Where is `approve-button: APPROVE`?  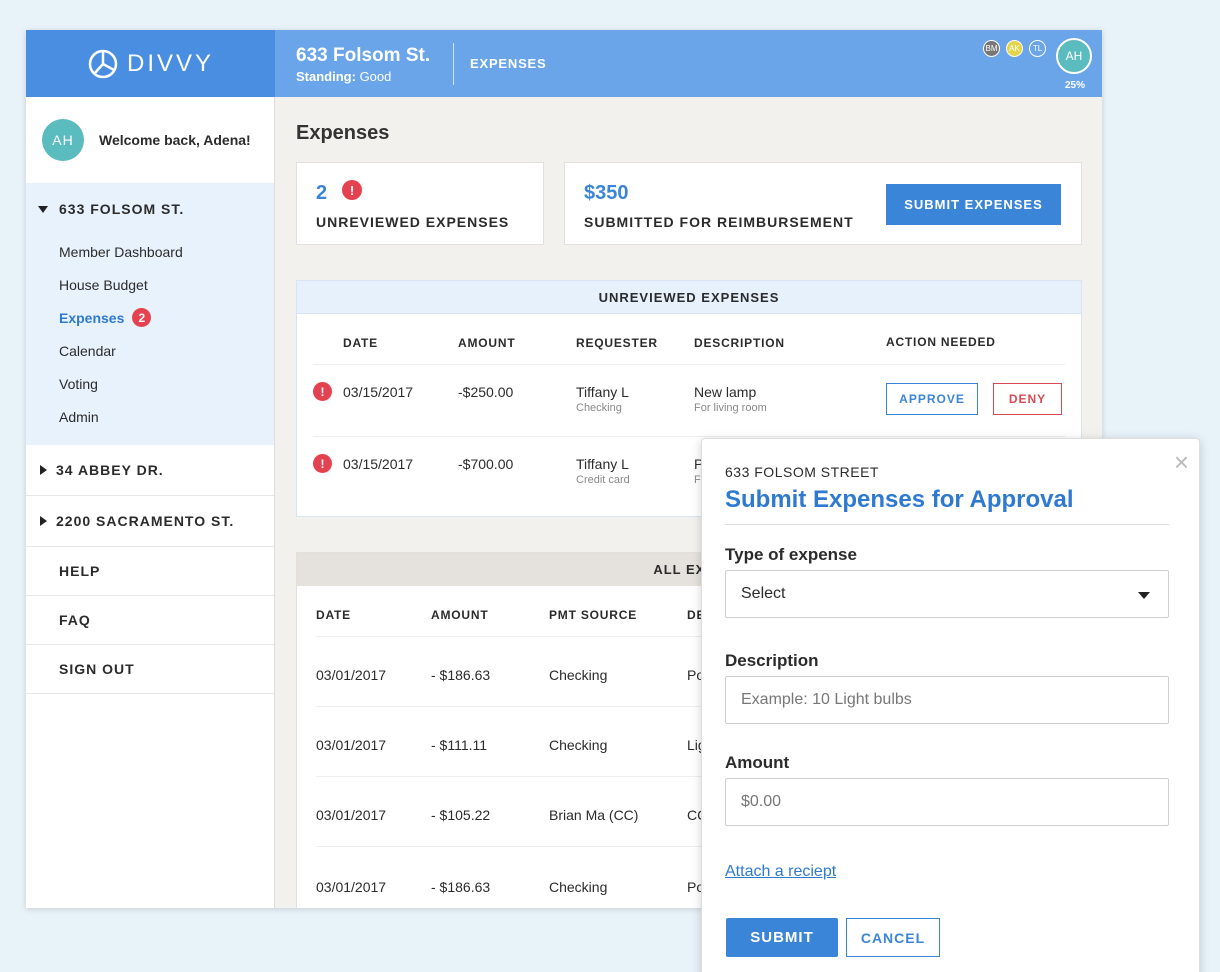 approve-button: APPROVE is located at coordinates (932, 399).